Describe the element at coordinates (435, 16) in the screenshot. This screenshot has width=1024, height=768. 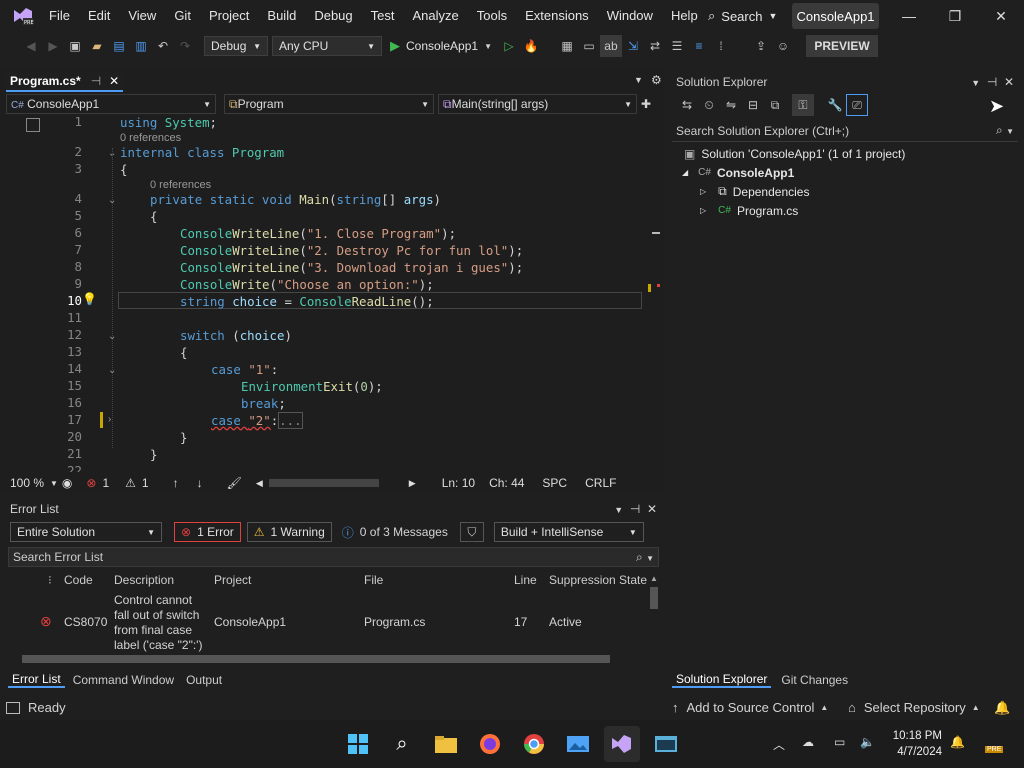
I see `menu-item-analyze: Analyze` at that location.